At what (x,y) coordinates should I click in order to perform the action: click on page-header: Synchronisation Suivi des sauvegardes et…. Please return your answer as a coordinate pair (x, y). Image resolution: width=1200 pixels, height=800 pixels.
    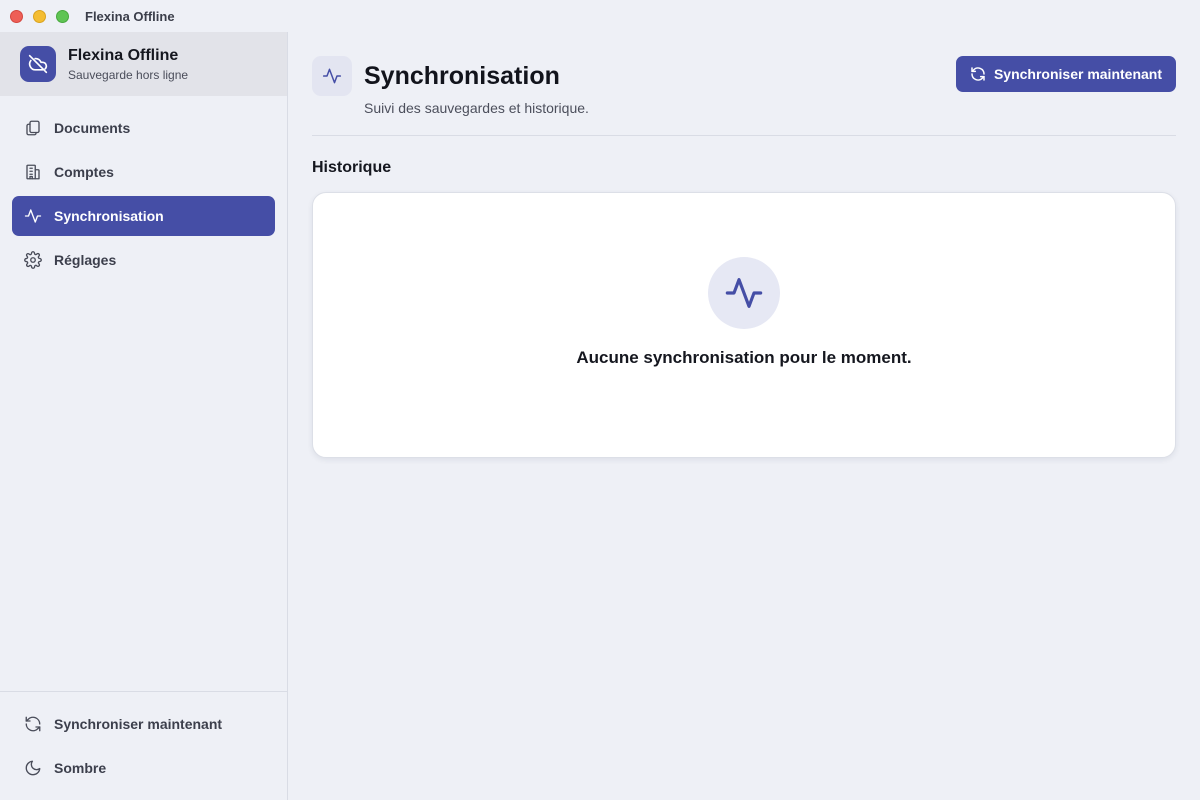
    Looking at the image, I should click on (744, 96).